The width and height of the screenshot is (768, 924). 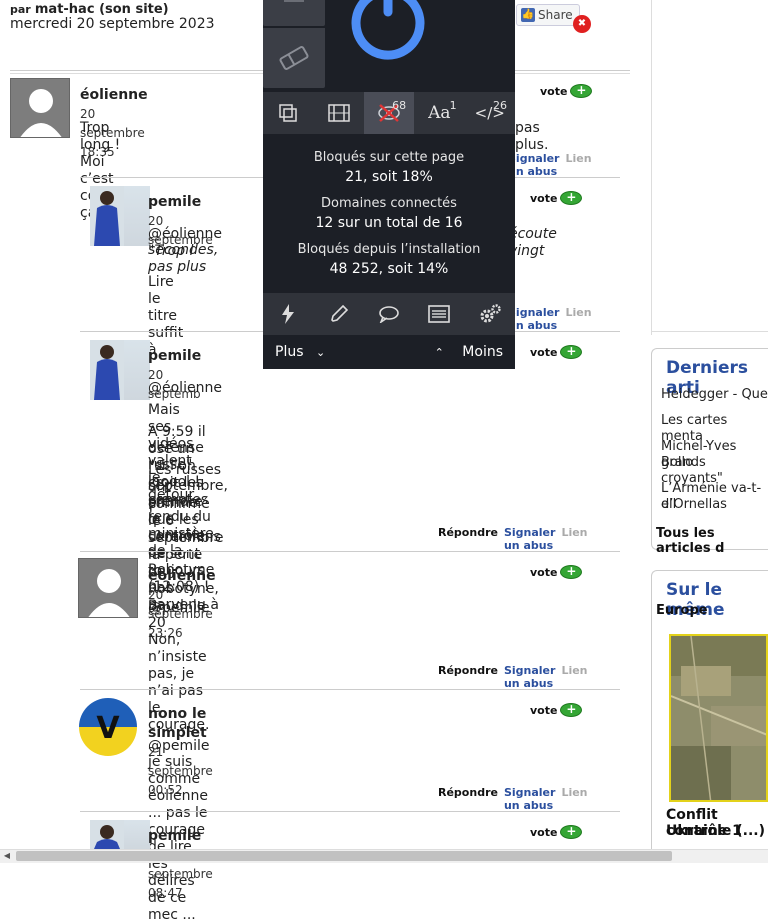 I want to click on latest-article-link: Heidegger - Que, so click(x=714, y=395).